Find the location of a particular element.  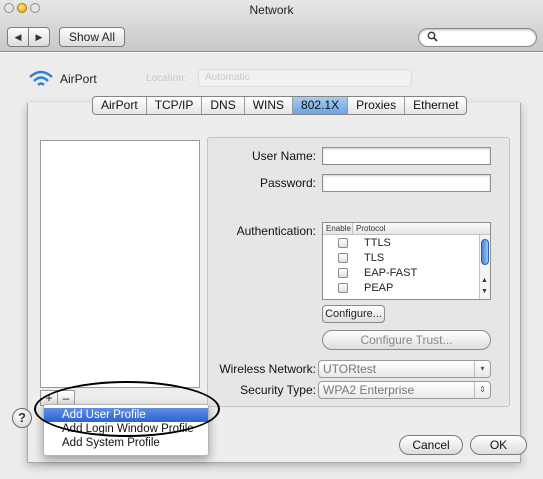

remove-profile-button: – is located at coordinates (65, 398).